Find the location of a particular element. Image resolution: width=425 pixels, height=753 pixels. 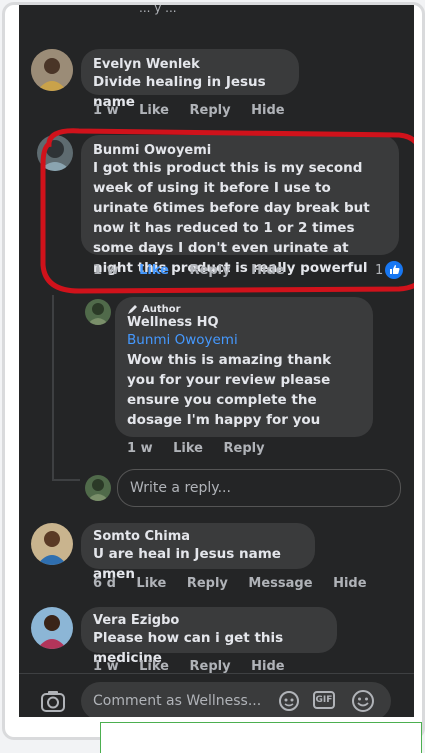

reply-time: 1 w is located at coordinates (140, 448).